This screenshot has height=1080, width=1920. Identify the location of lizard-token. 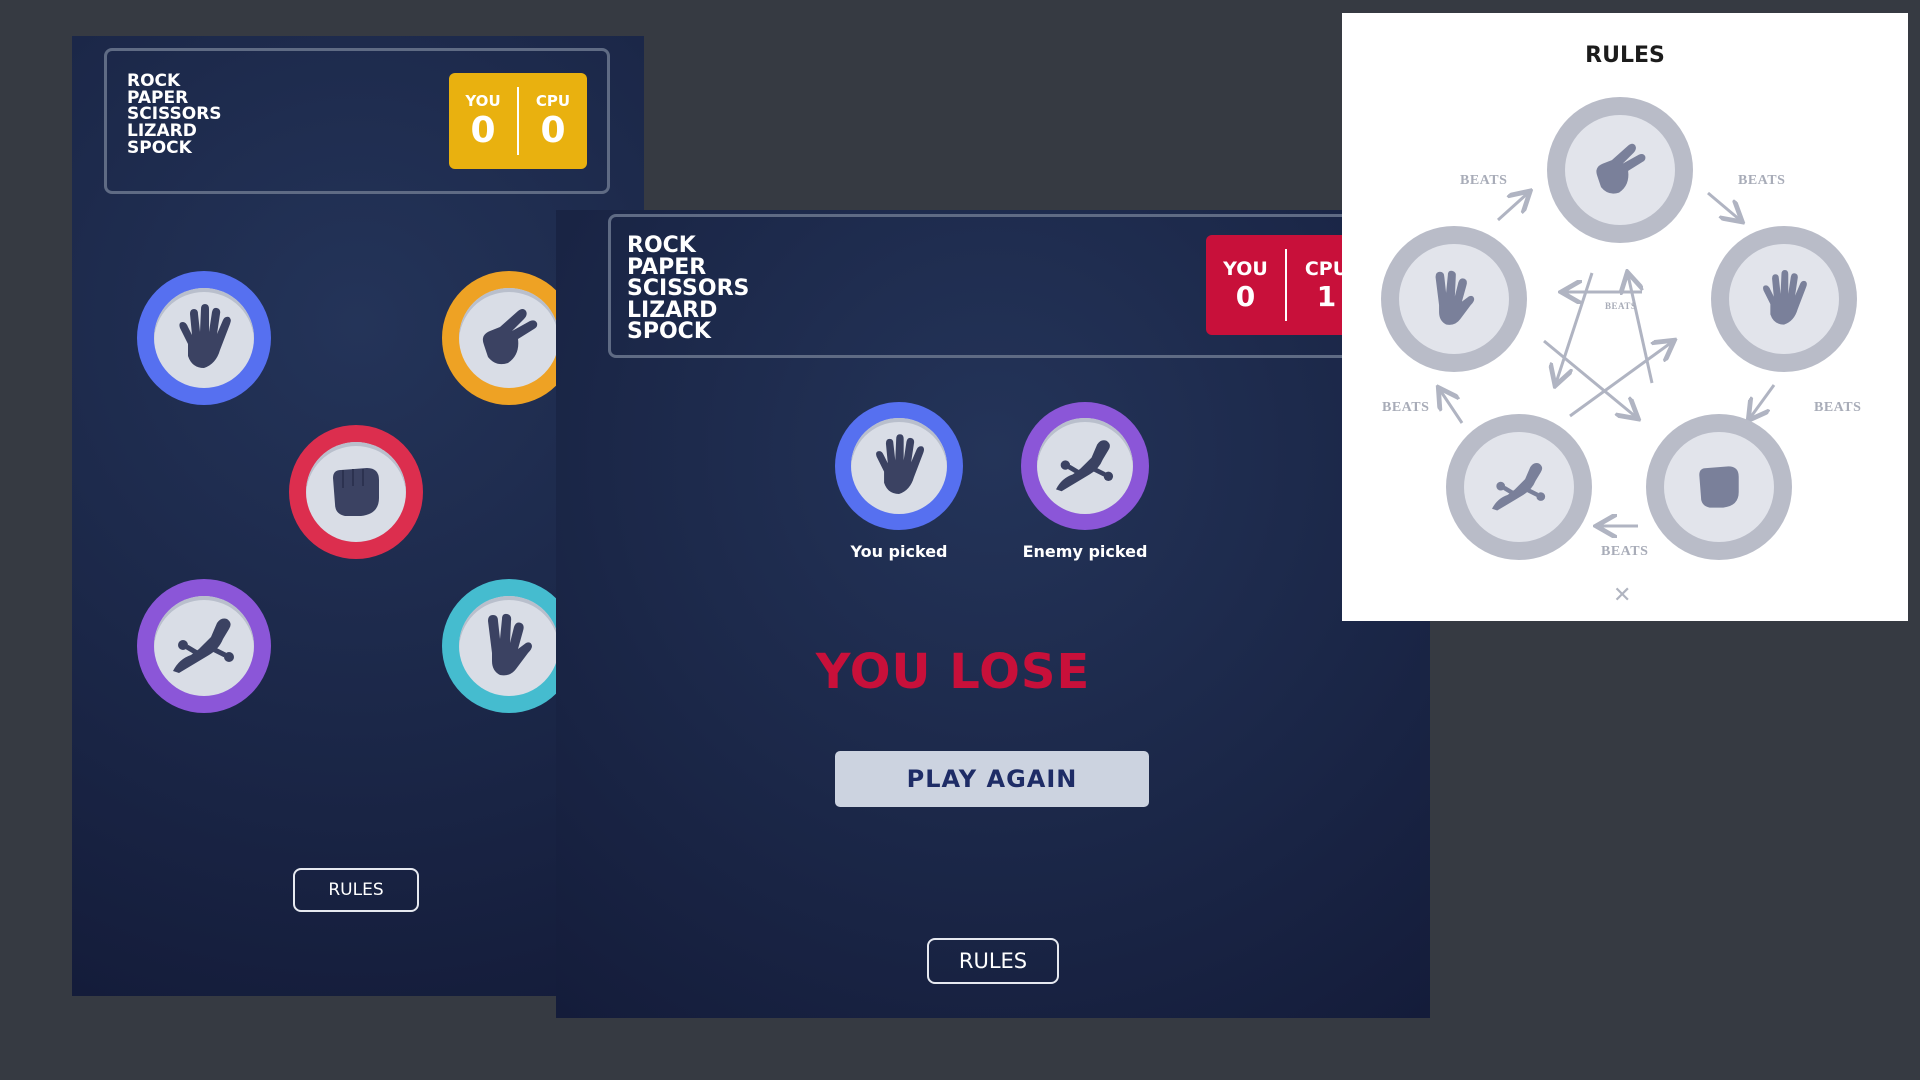
(204, 646).